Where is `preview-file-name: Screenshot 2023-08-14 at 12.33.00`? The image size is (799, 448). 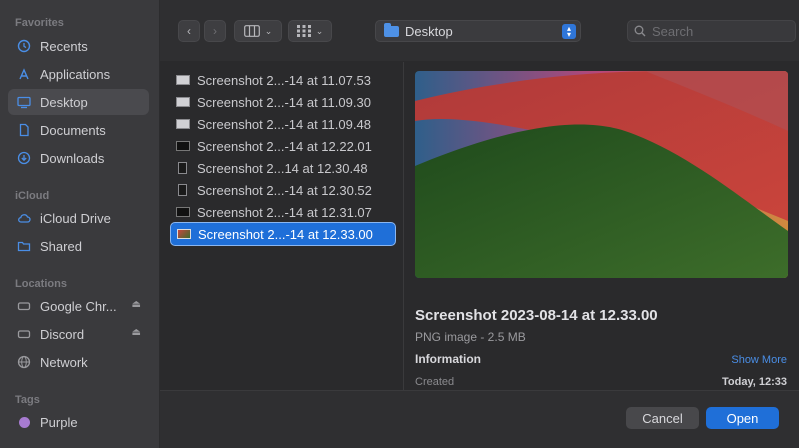 preview-file-name: Screenshot 2023-08-14 at 12.33.00 is located at coordinates (536, 315).